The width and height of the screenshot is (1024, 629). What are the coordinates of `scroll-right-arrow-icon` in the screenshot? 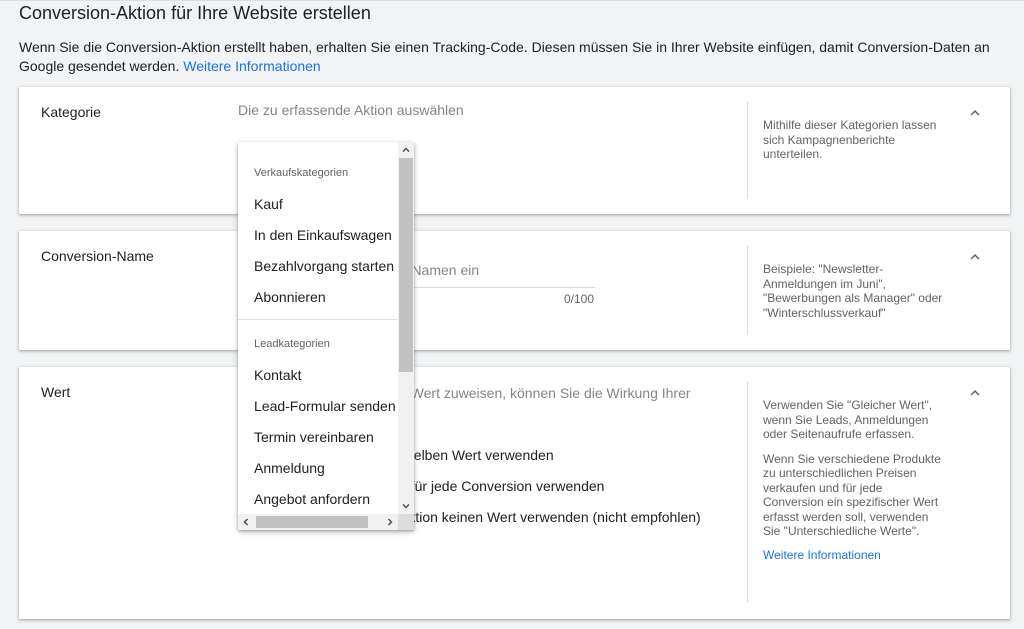 It's located at (390, 522).